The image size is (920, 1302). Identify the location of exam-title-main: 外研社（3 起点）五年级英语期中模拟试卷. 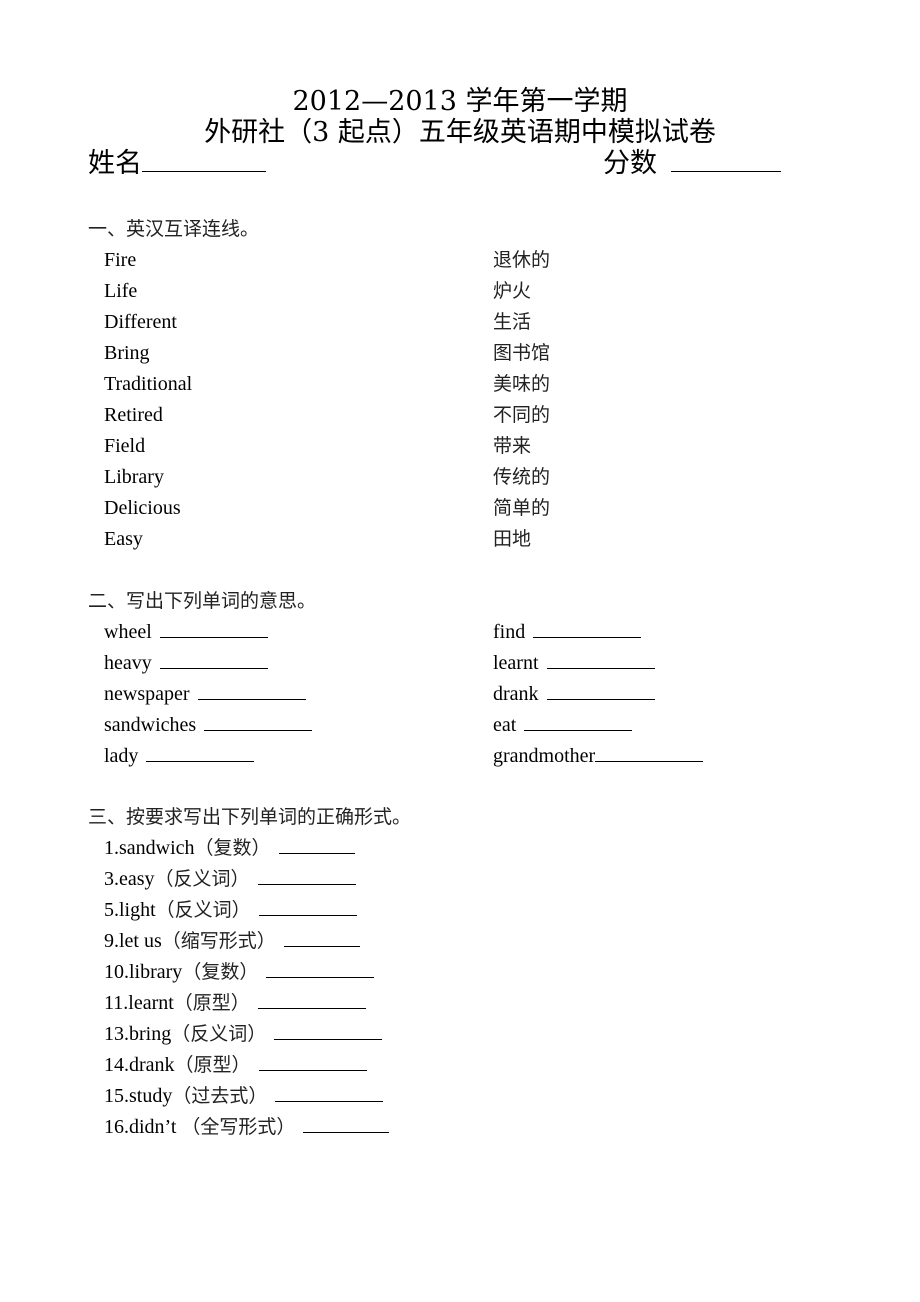
(460, 132).